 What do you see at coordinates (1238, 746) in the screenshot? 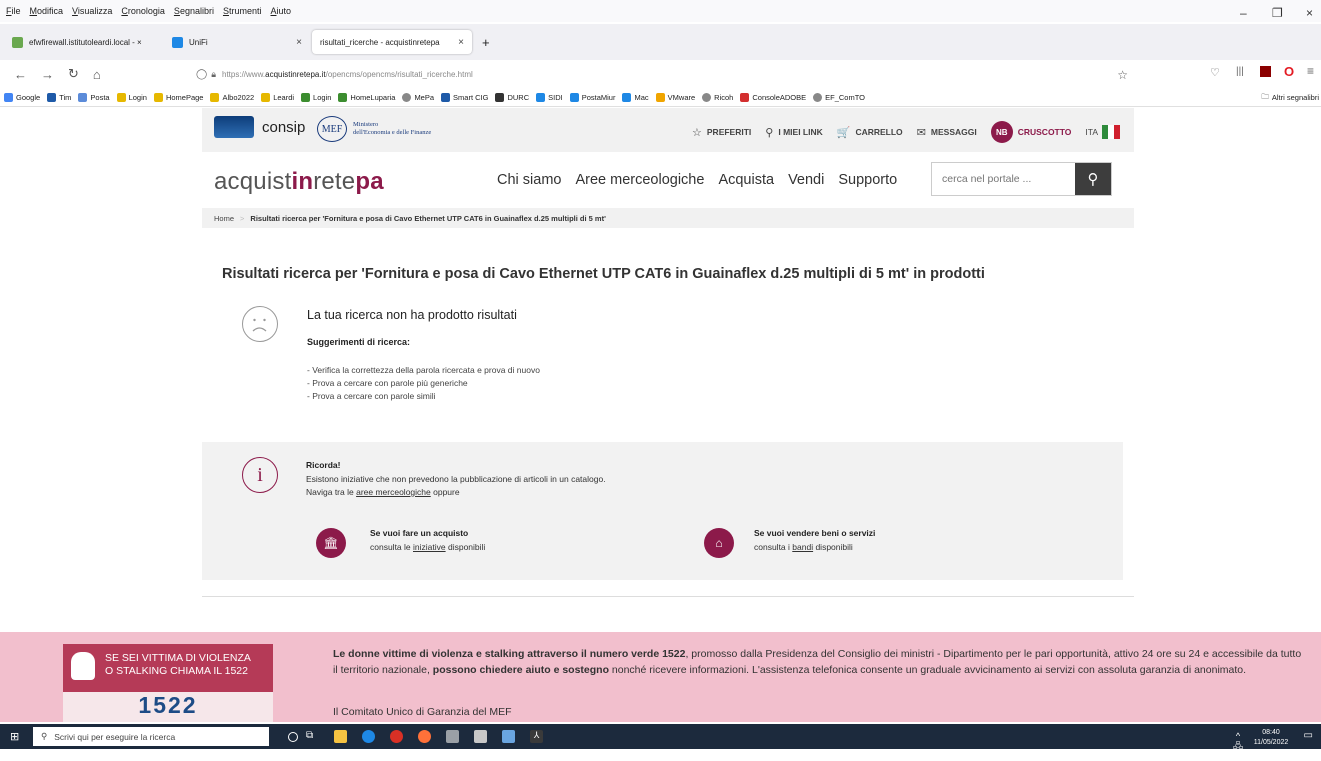
I see `tray-icons: ^ 🖧 ◁)` at bounding box center [1238, 746].